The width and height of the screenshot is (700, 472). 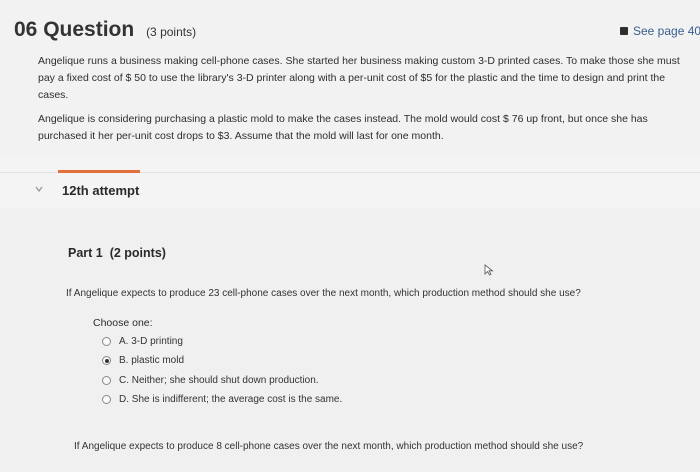 I want to click on question-number: 06, so click(x=26, y=29).